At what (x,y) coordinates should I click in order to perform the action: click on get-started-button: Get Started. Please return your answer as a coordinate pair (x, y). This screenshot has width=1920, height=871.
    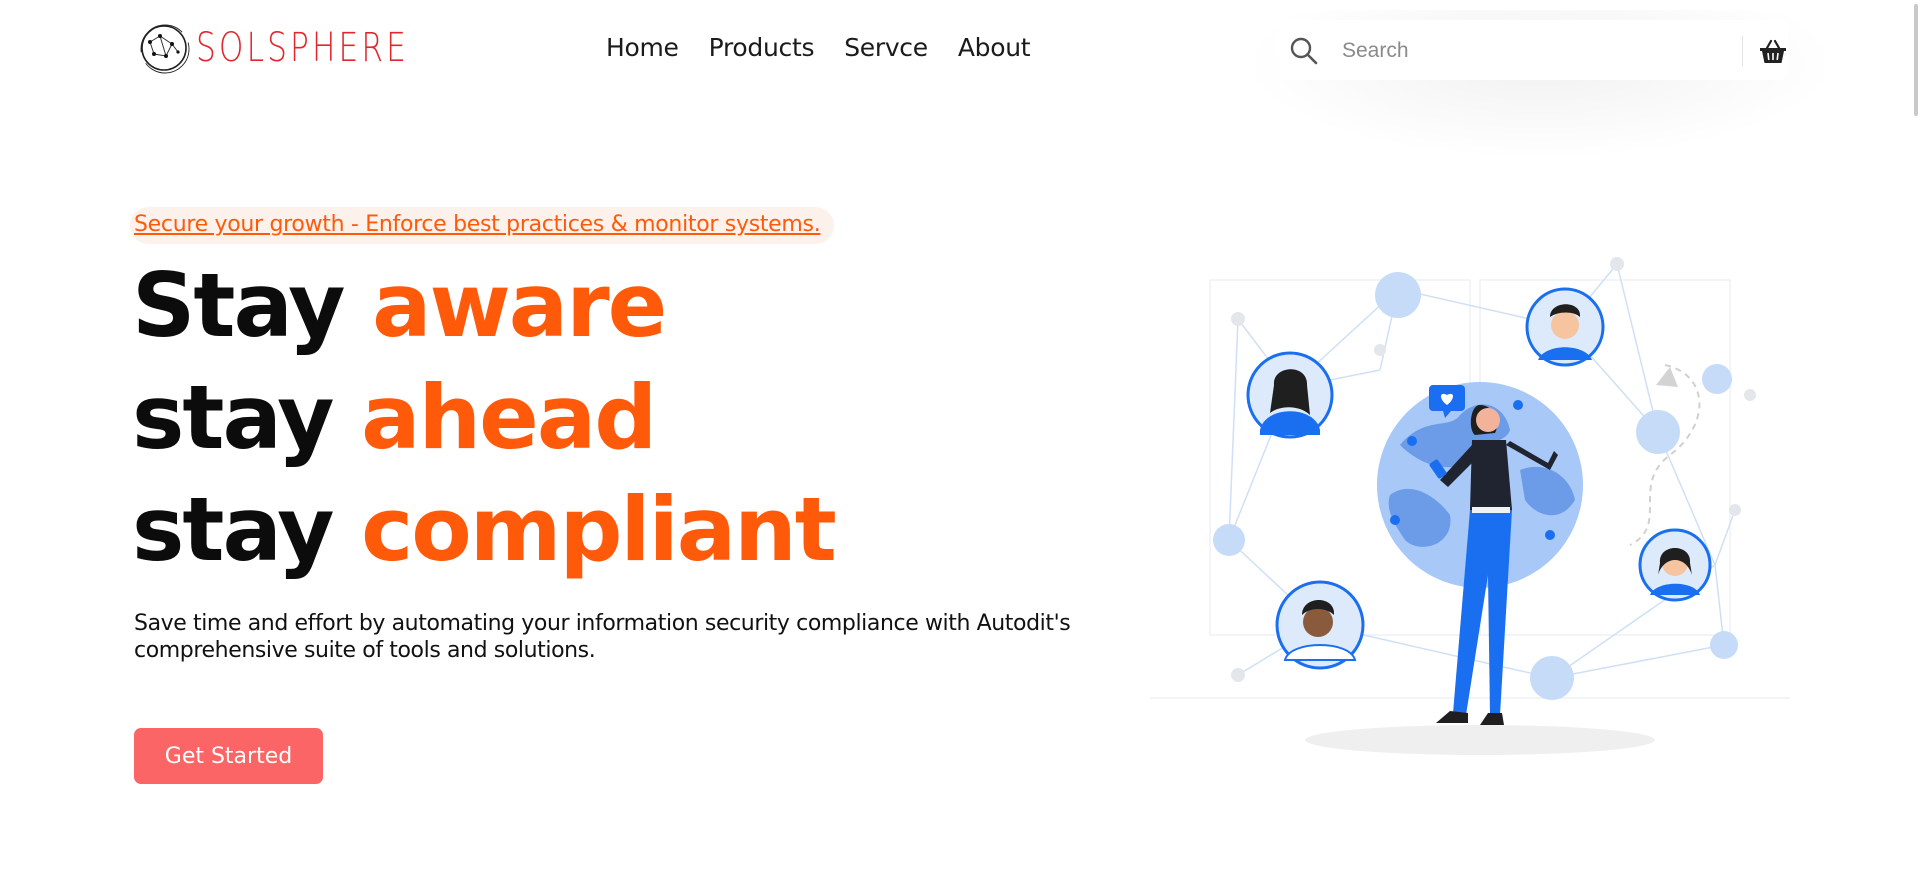
    Looking at the image, I should click on (228, 756).